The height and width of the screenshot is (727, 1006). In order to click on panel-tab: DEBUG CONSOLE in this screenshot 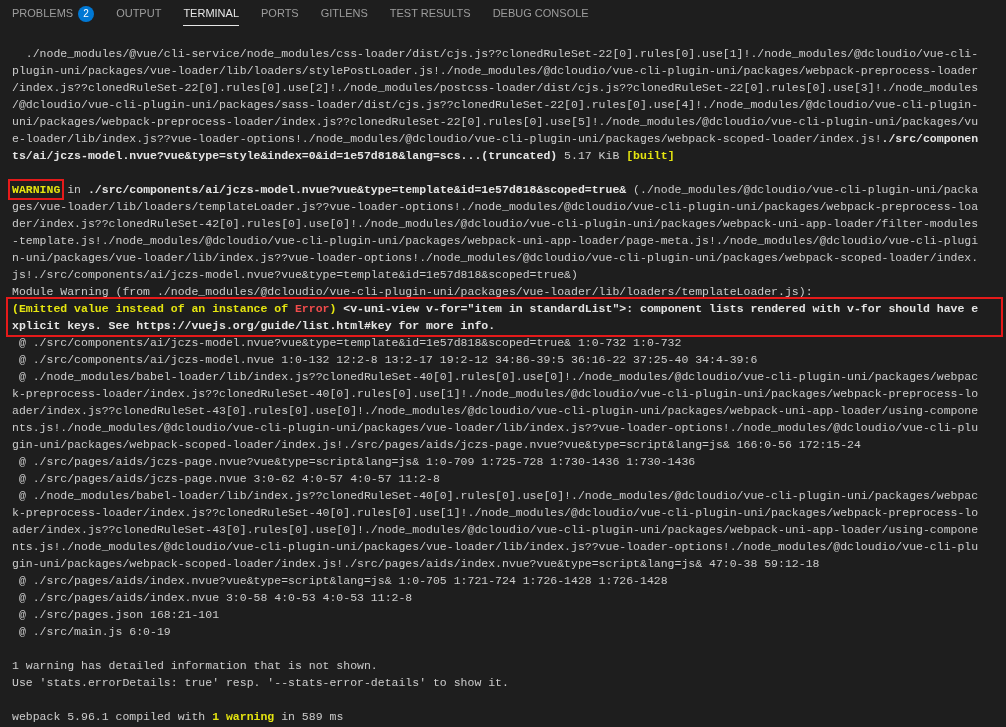, I will do `click(540, 14)`.